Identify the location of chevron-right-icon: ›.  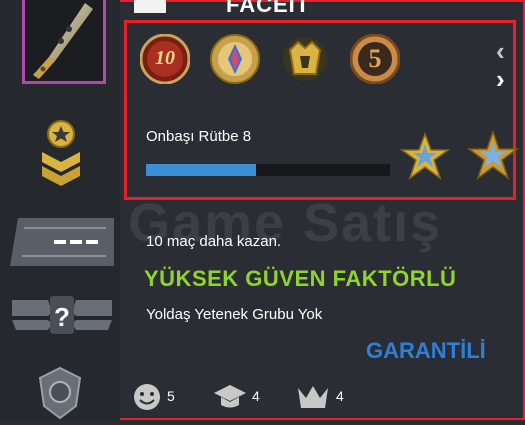
(500, 79).